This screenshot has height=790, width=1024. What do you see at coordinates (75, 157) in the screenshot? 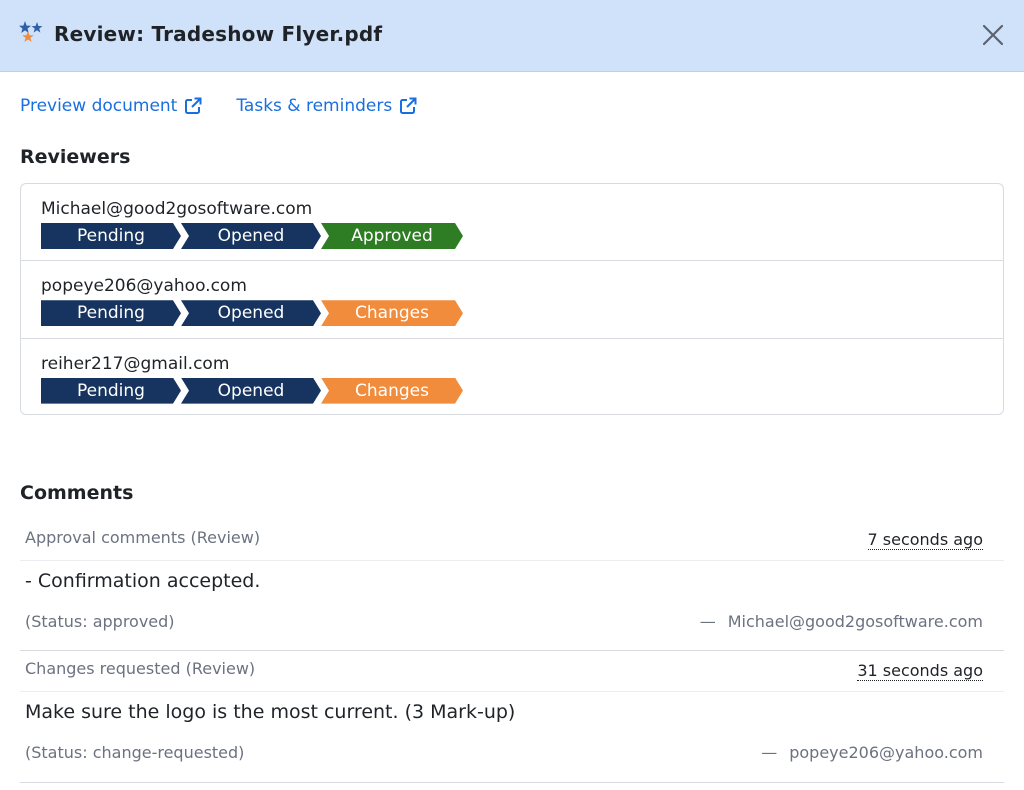
I see `reviewers-heading: Reviewers` at bounding box center [75, 157].